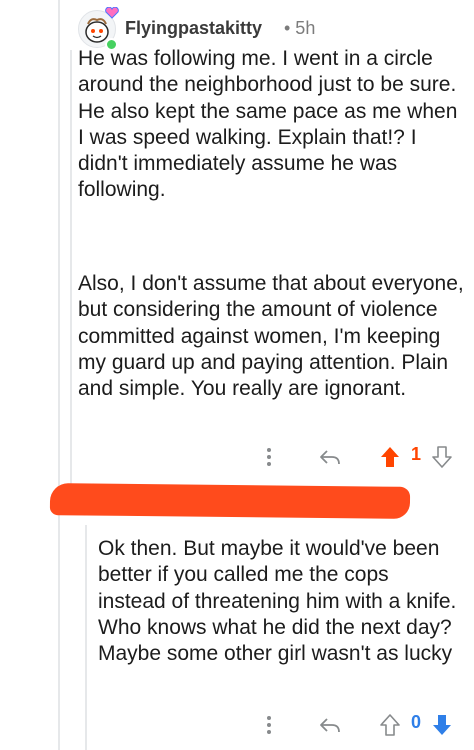 The image size is (474, 750). I want to click on comment-timestamp: • 5h, so click(300, 28).